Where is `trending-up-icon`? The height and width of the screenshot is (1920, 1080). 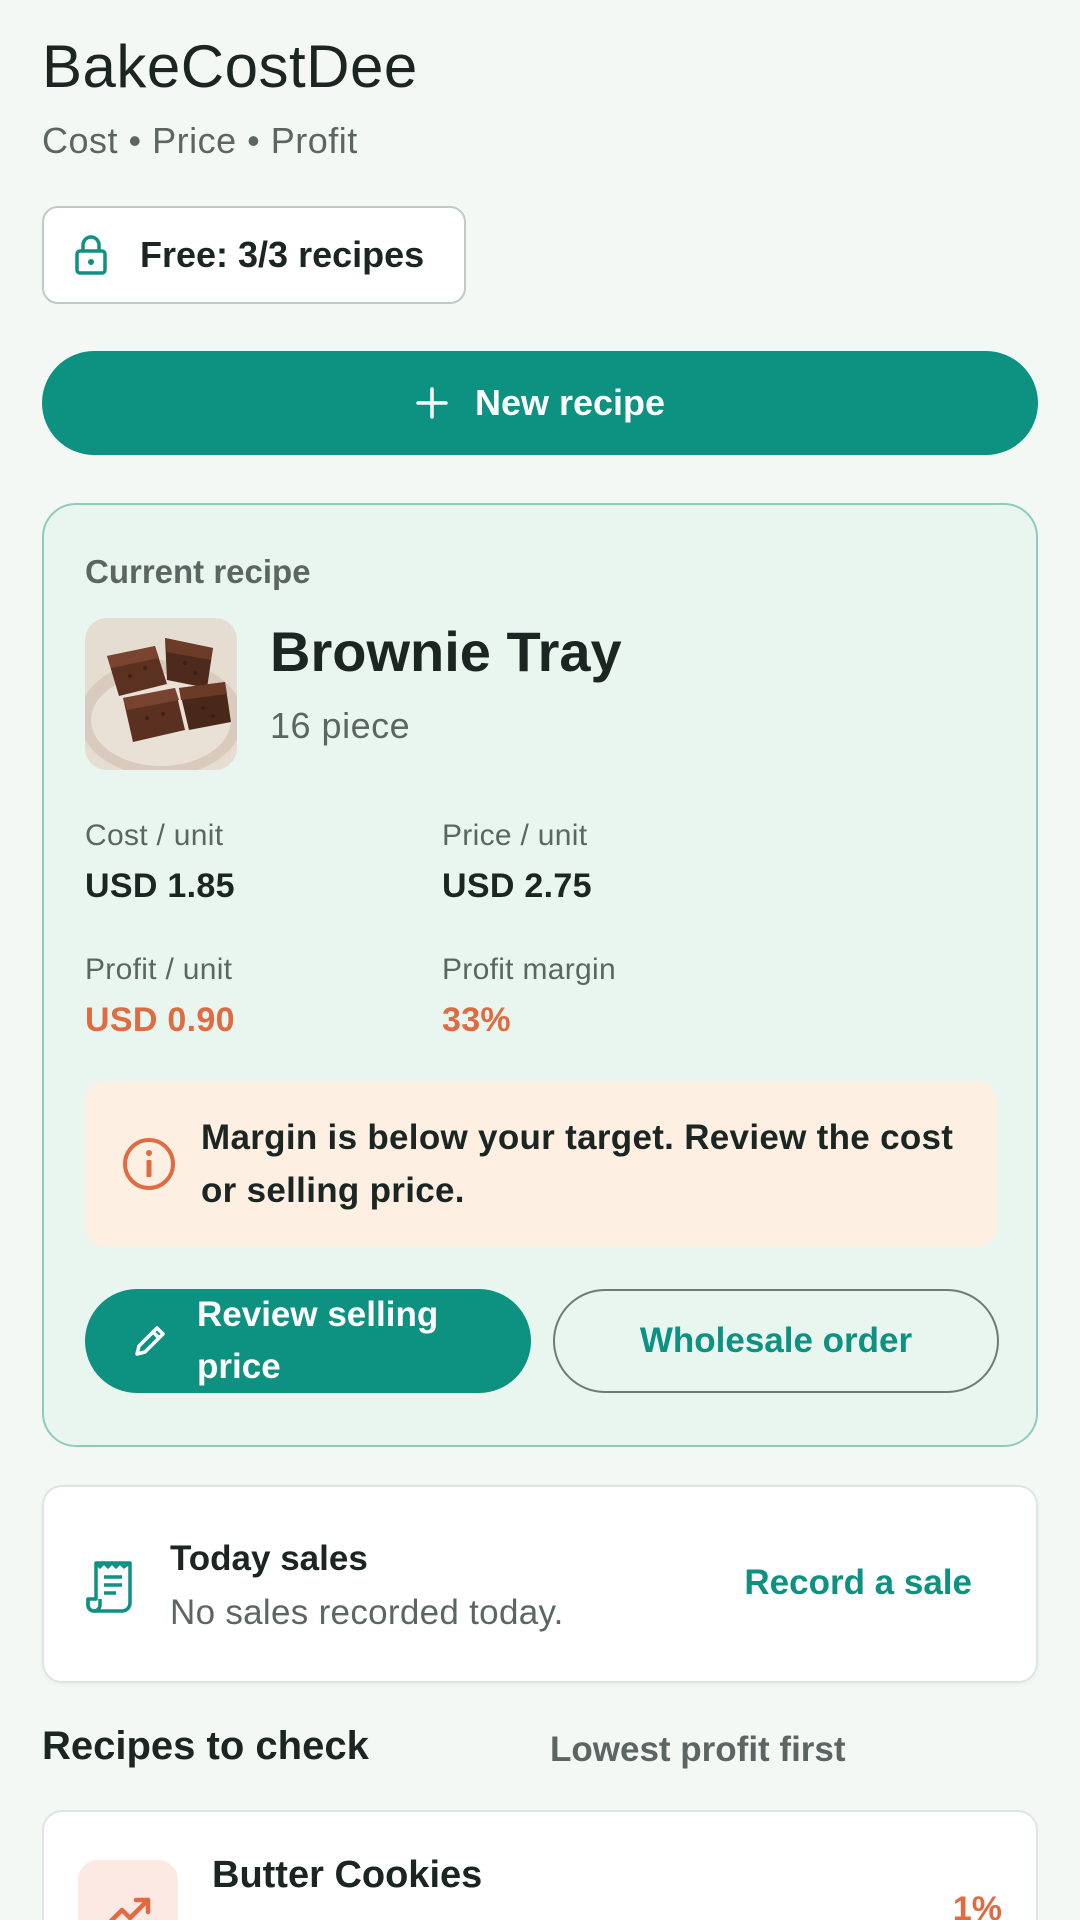
trending-up-icon is located at coordinates (128, 1890).